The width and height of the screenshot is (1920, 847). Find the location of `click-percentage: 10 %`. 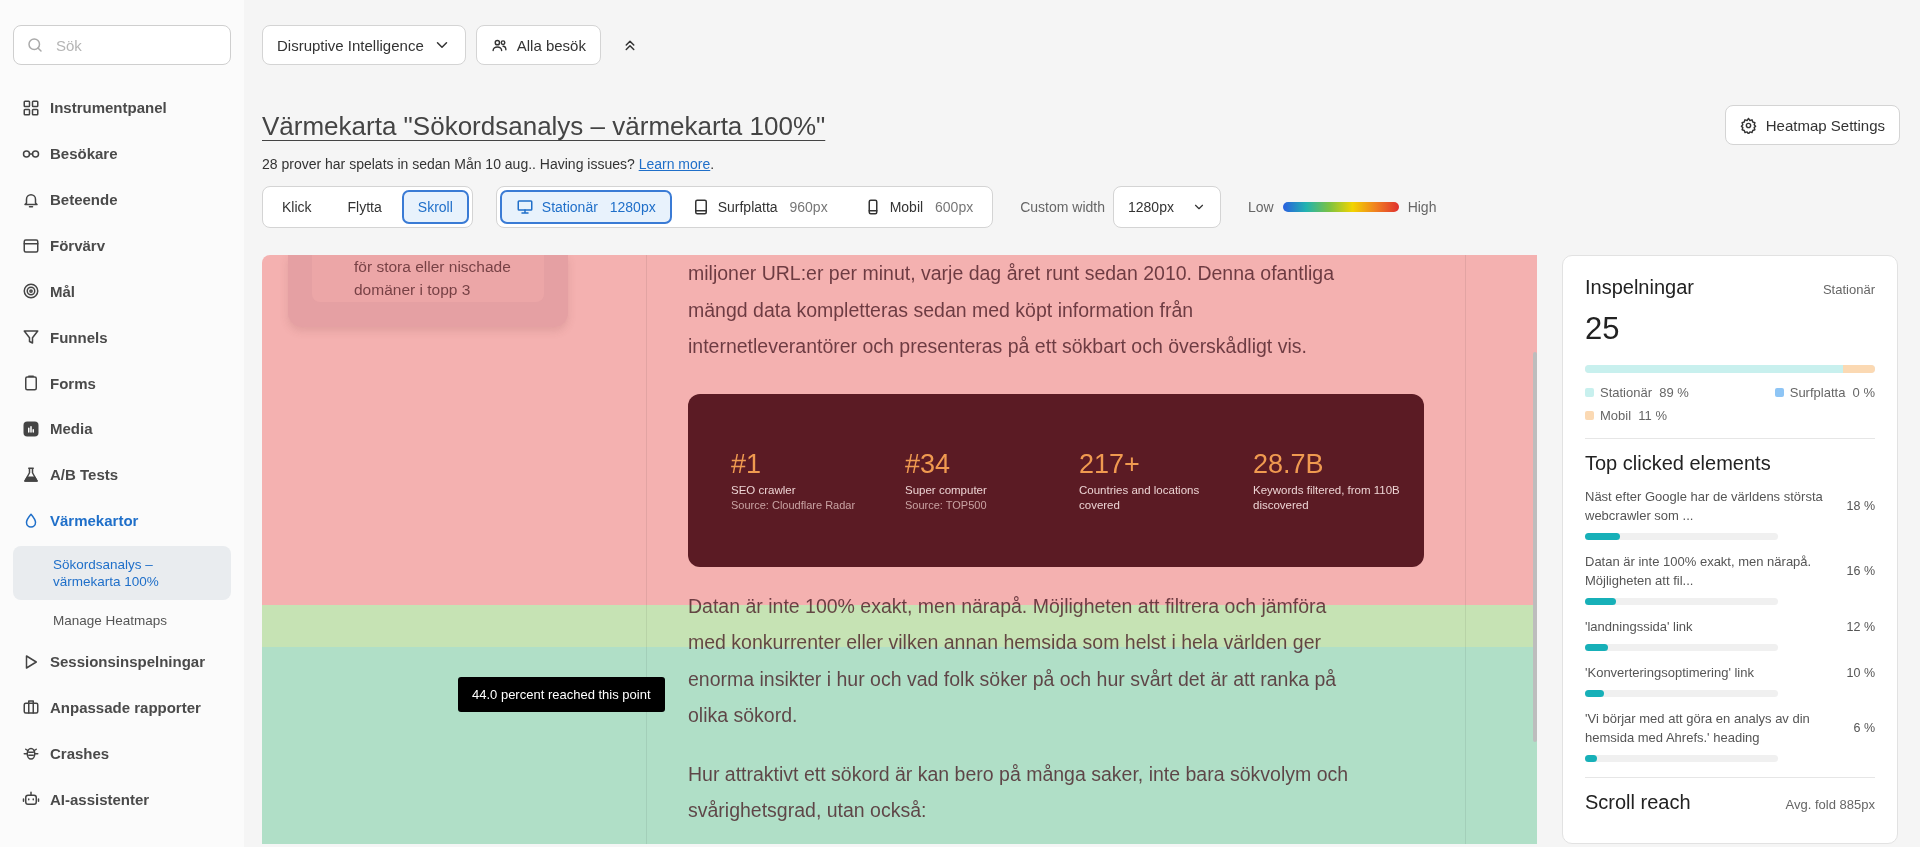

click-percentage: 10 % is located at coordinates (1860, 672).